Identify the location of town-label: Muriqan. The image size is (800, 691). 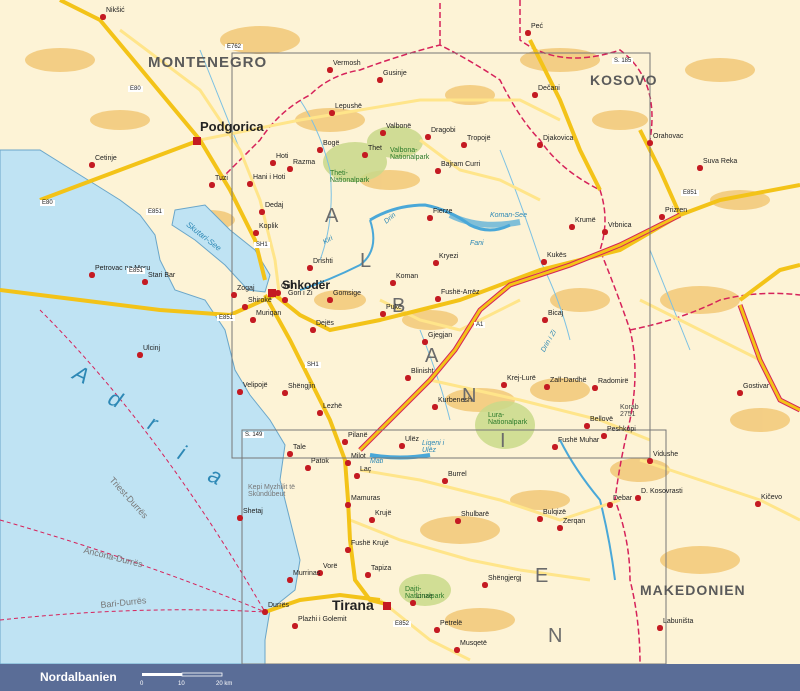
(269, 313).